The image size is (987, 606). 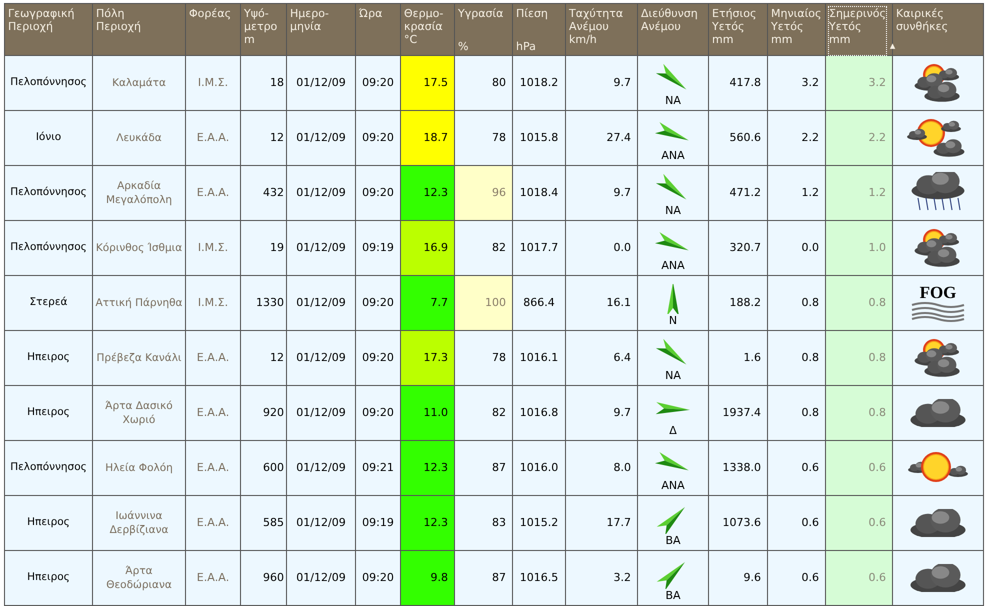 I want to click on table-cell: Αττική Πάρνηθα, so click(x=139, y=303).